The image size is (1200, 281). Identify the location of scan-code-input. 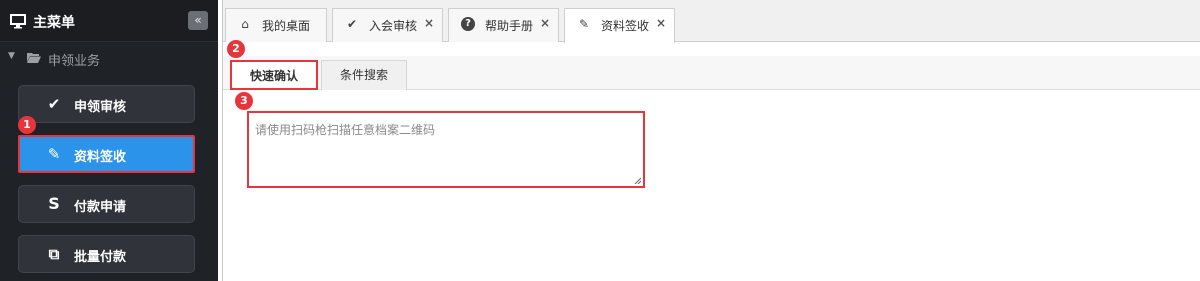
(446, 149).